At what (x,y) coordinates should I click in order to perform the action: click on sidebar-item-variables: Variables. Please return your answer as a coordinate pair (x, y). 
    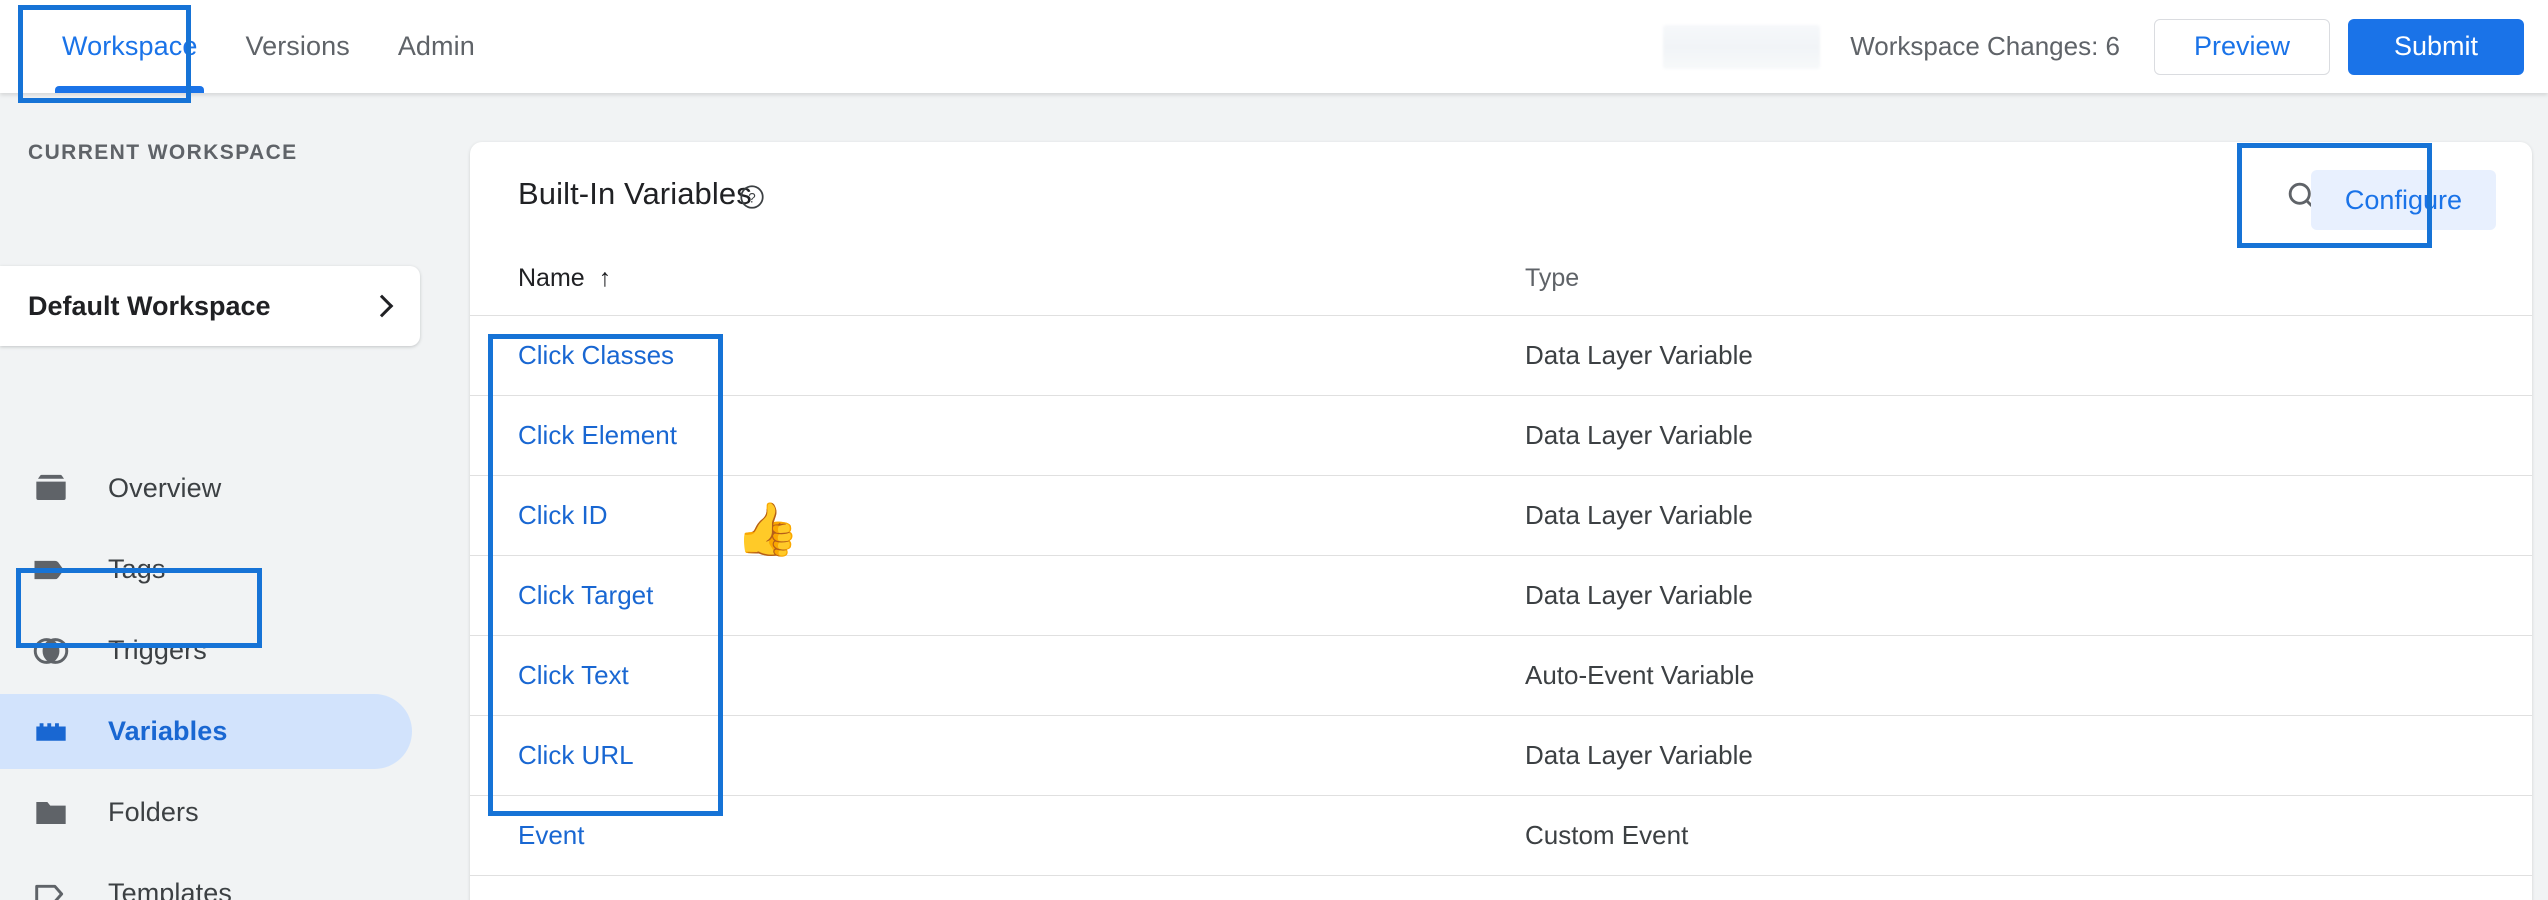
    Looking at the image, I should click on (227, 731).